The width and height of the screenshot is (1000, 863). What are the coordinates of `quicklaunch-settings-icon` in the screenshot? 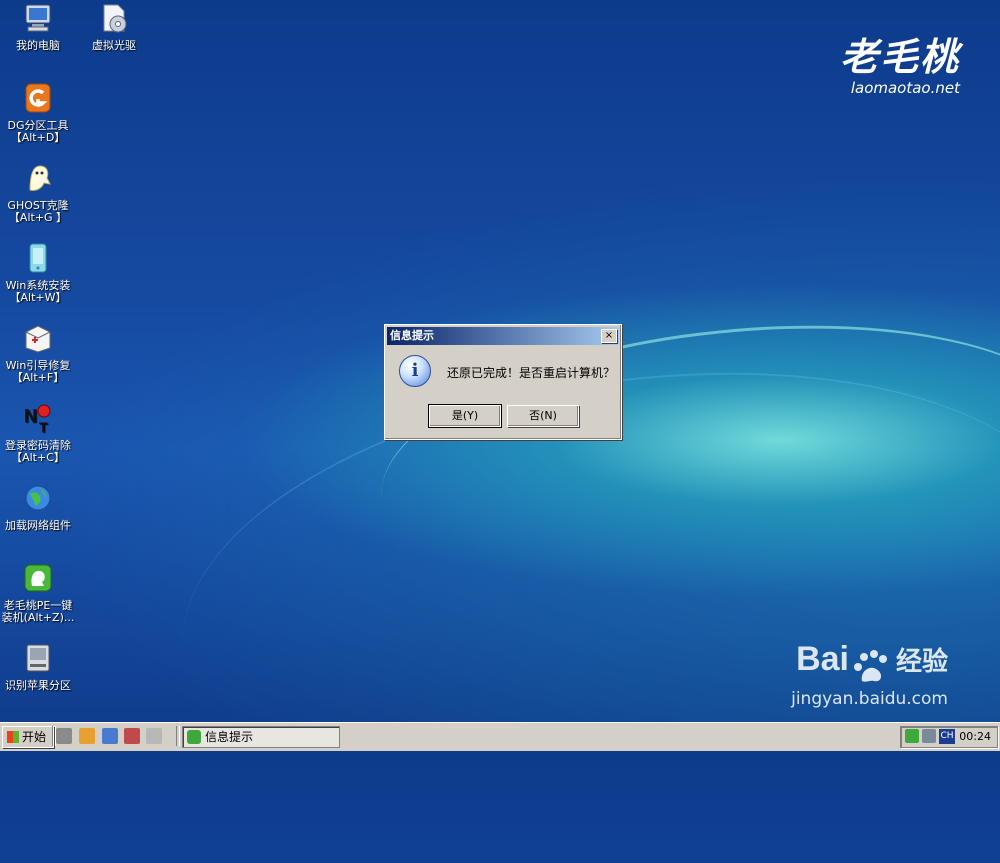 It's located at (110, 736).